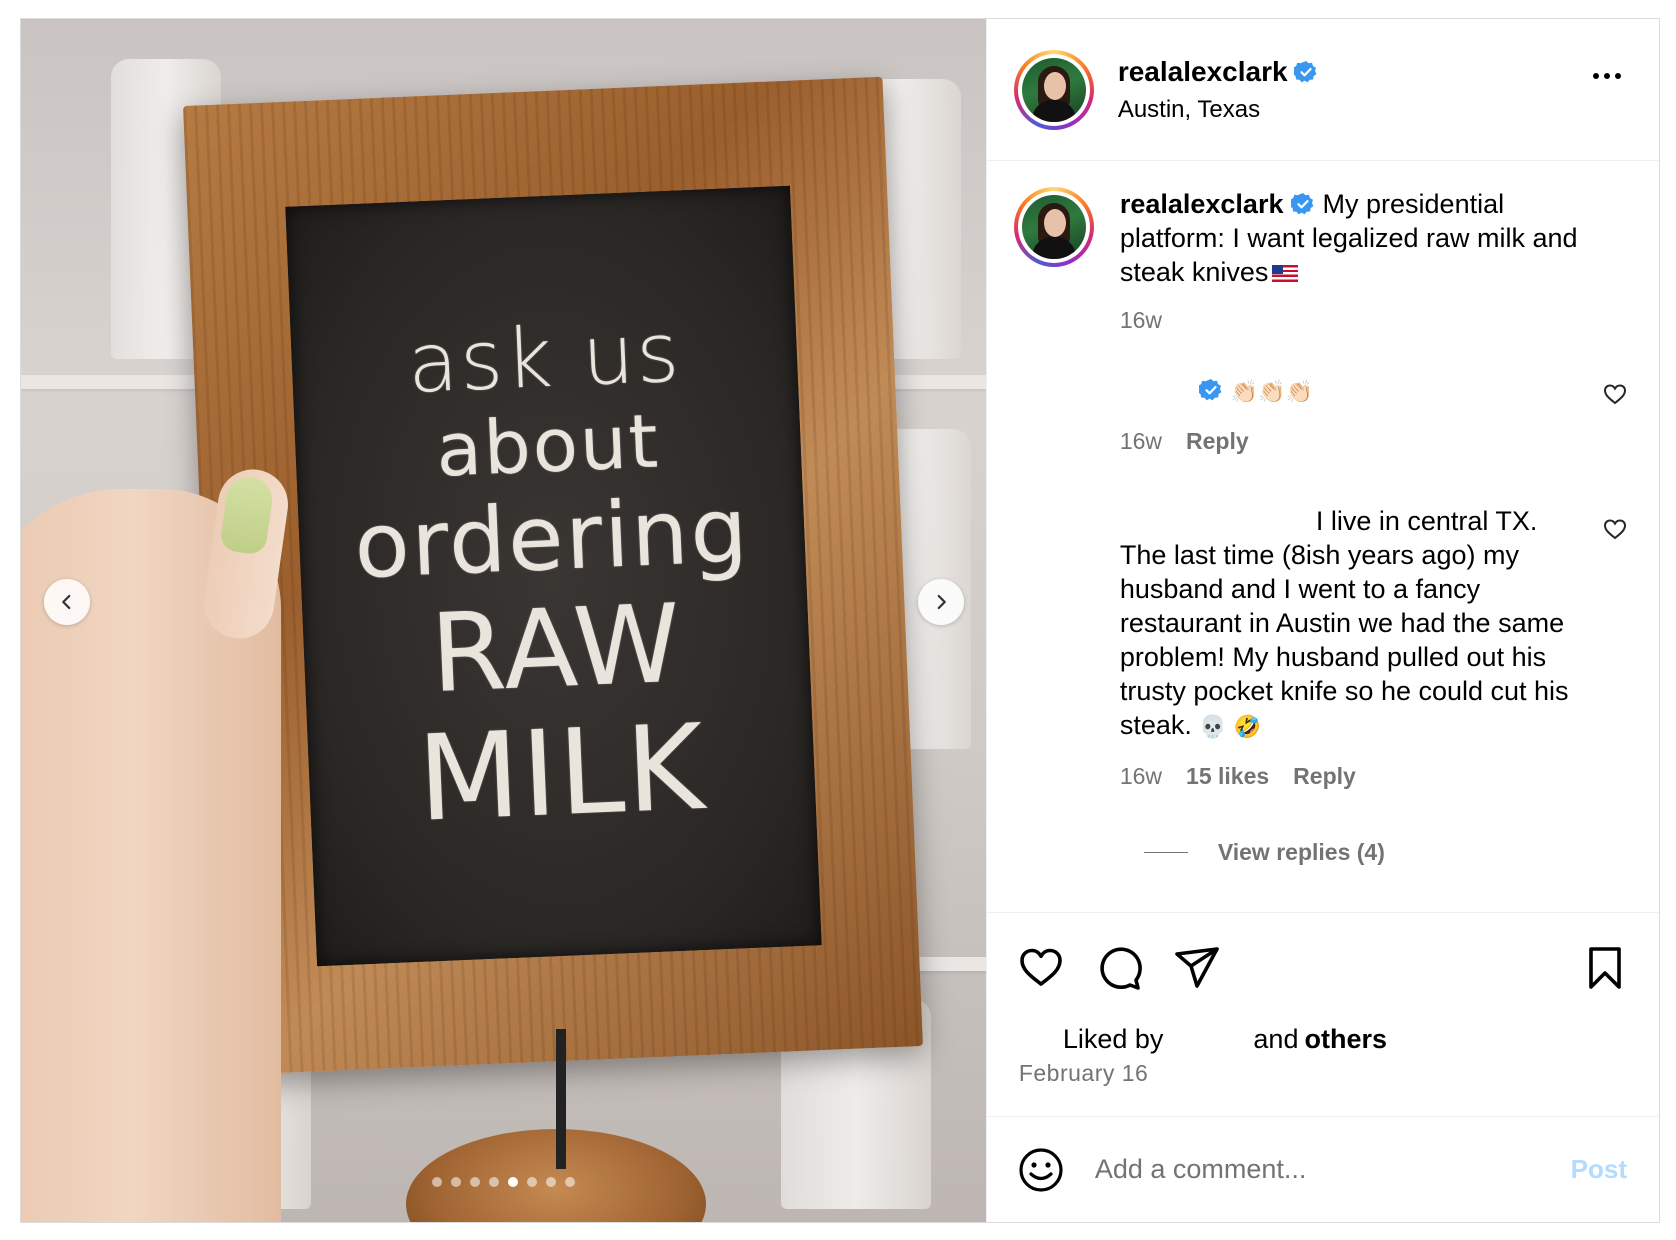 The height and width of the screenshot is (1240, 1676). I want to click on comment-text: 👏🏻👏🏻👏🏻, so click(1272, 392).